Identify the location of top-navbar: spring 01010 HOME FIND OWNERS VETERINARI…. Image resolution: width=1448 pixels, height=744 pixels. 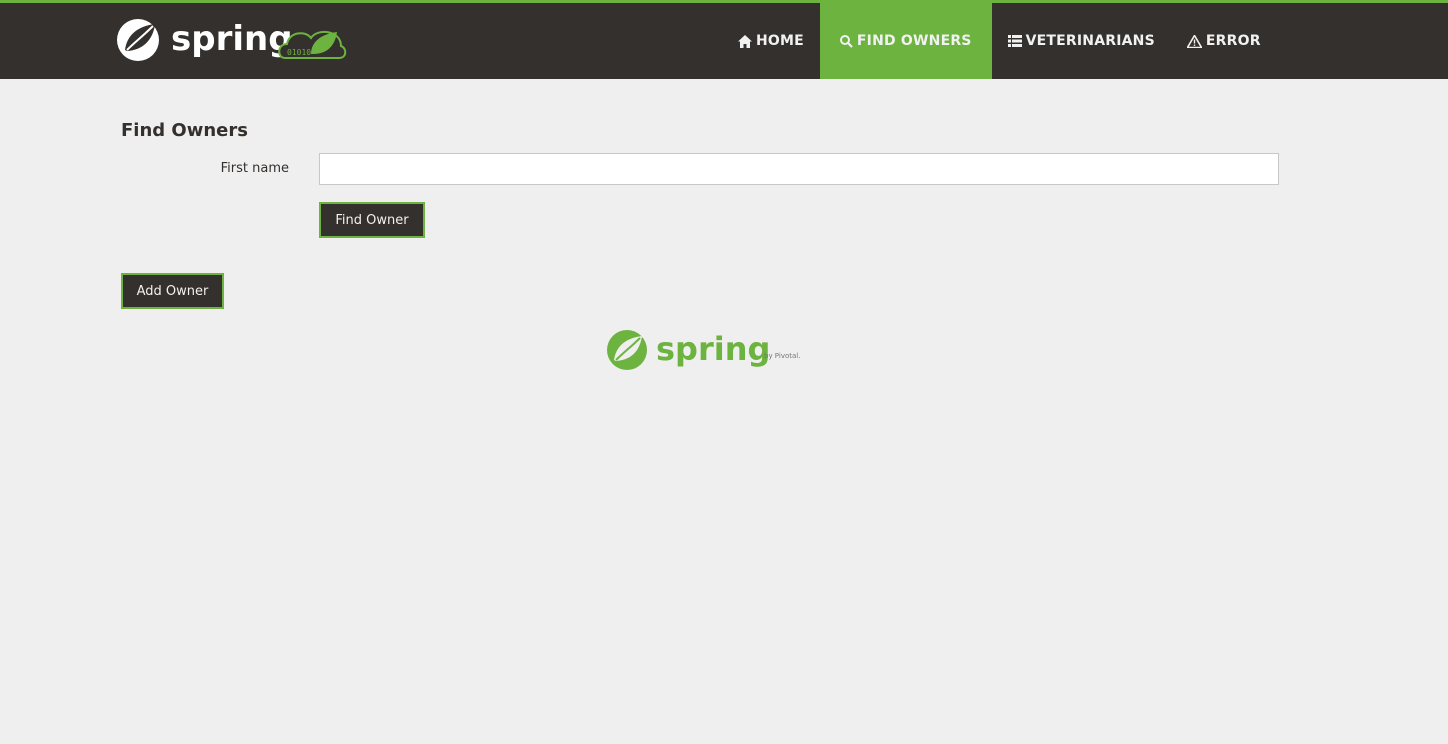
(724, 41).